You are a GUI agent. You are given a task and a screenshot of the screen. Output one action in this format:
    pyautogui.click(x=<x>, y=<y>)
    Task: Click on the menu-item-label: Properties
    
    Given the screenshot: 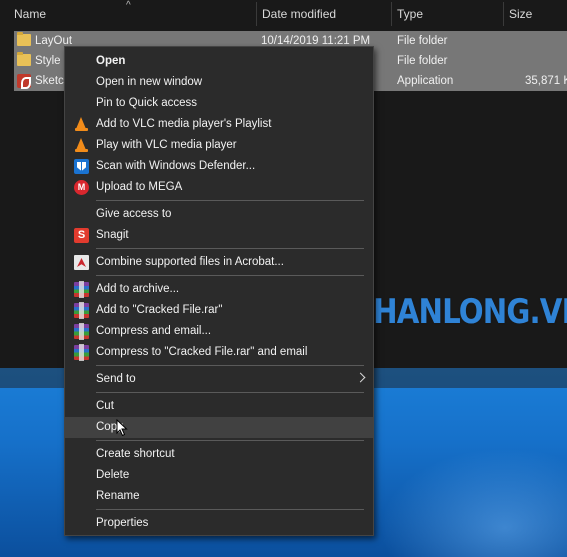 What is the action you would take?
    pyautogui.click(x=122, y=523)
    